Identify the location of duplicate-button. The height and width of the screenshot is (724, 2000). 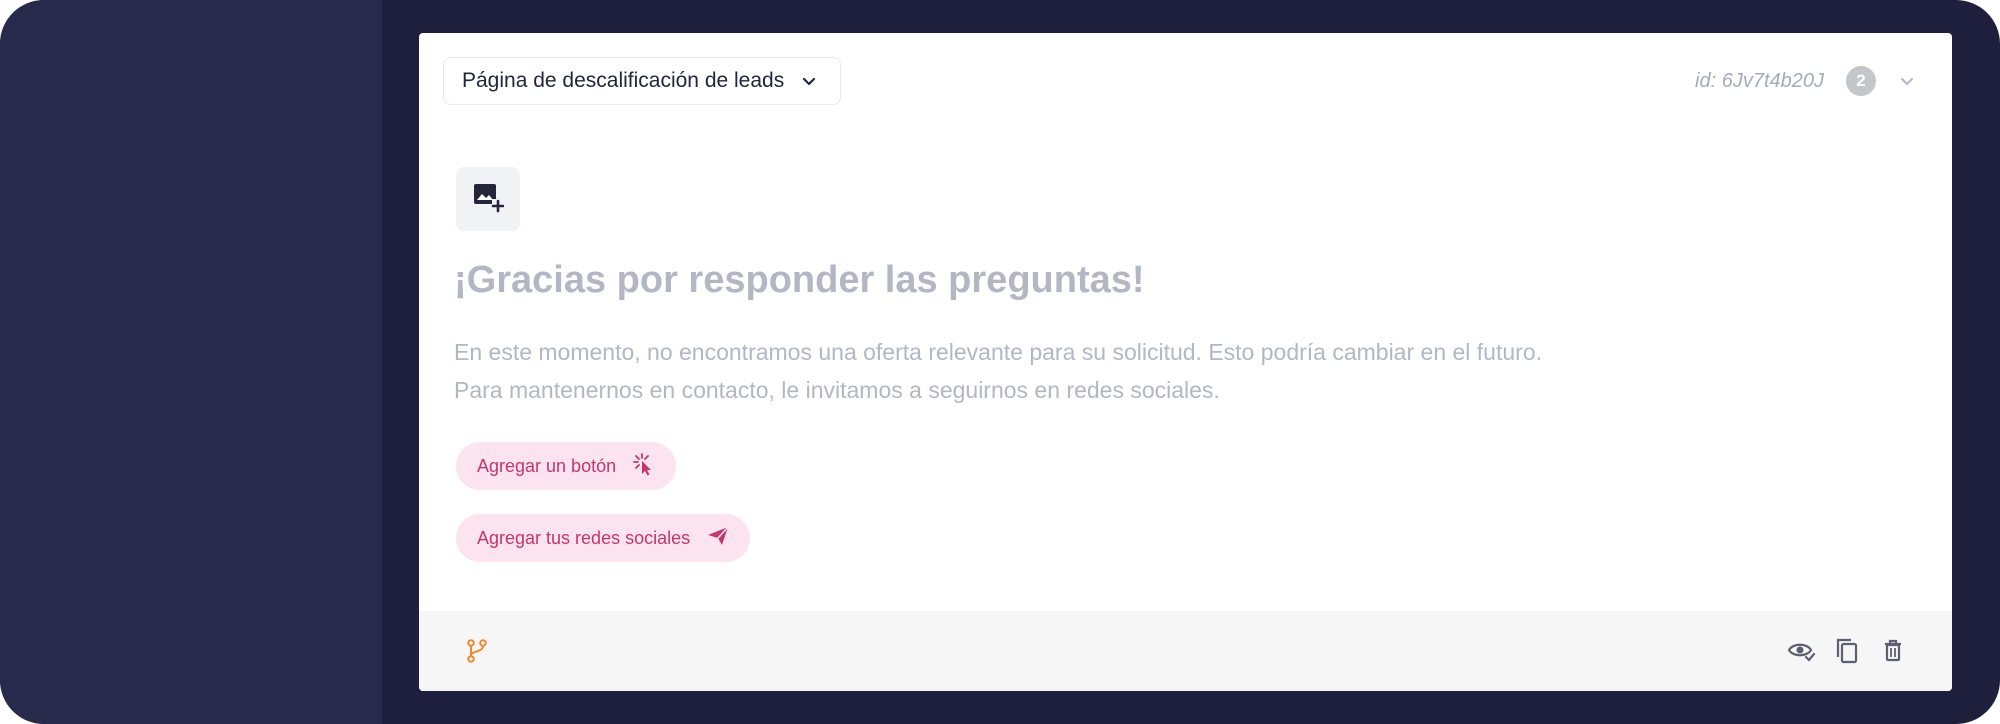
(1847, 651).